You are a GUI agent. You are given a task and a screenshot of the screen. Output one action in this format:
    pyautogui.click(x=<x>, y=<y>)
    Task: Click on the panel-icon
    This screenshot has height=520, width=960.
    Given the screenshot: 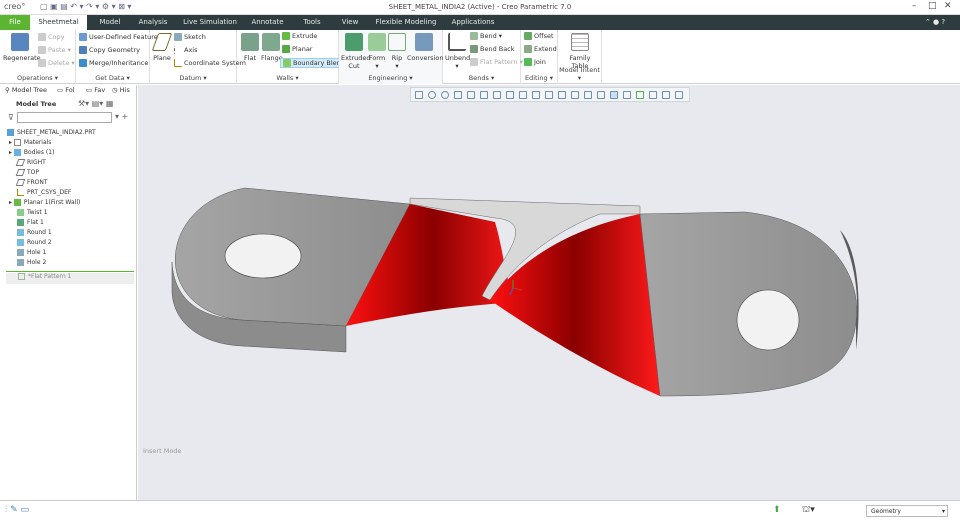 What is the action you would take?
    pyautogui.click(x=679, y=95)
    